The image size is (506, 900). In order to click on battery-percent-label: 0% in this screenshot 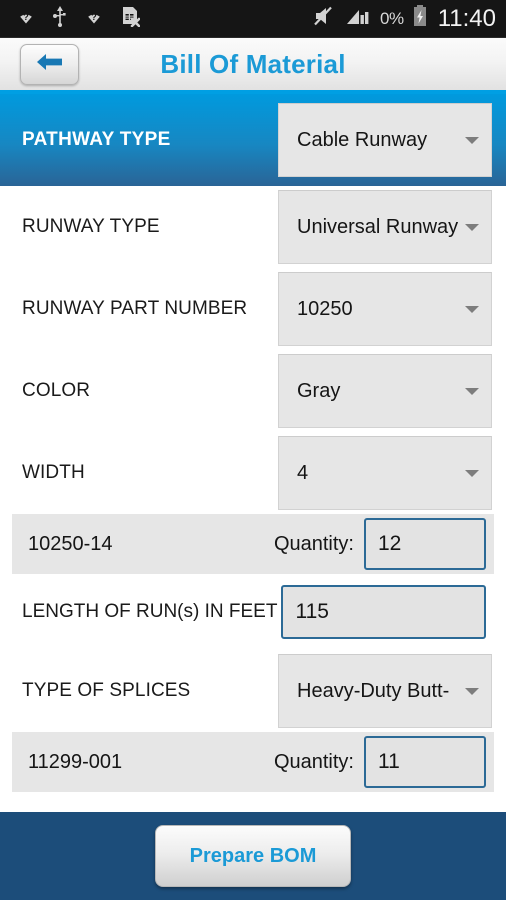, I will do `click(391, 18)`.